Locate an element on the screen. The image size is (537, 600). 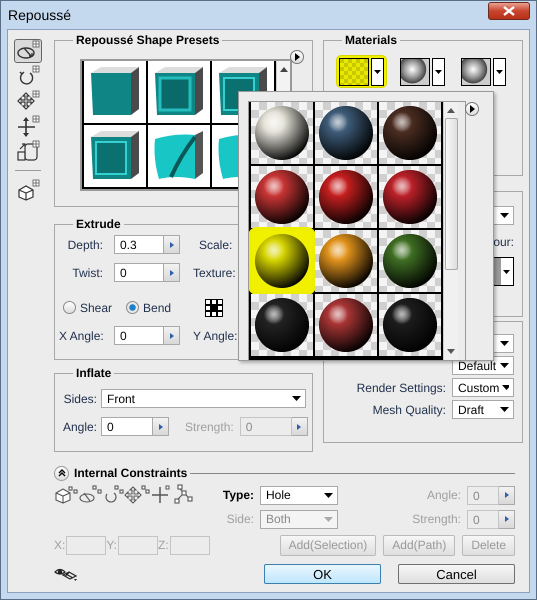
twist-field: 0 is located at coordinates (139, 272).